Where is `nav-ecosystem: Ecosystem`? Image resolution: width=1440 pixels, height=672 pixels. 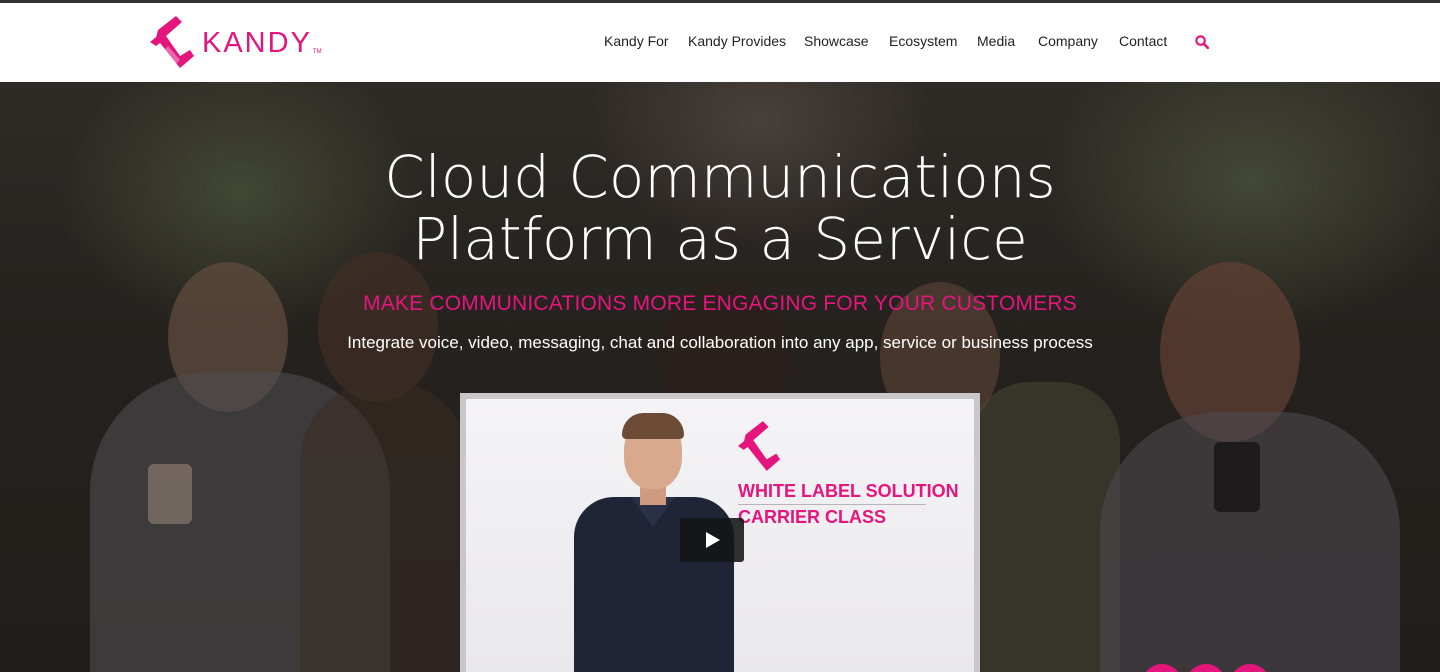 nav-ecosystem: Ecosystem is located at coordinates (923, 41).